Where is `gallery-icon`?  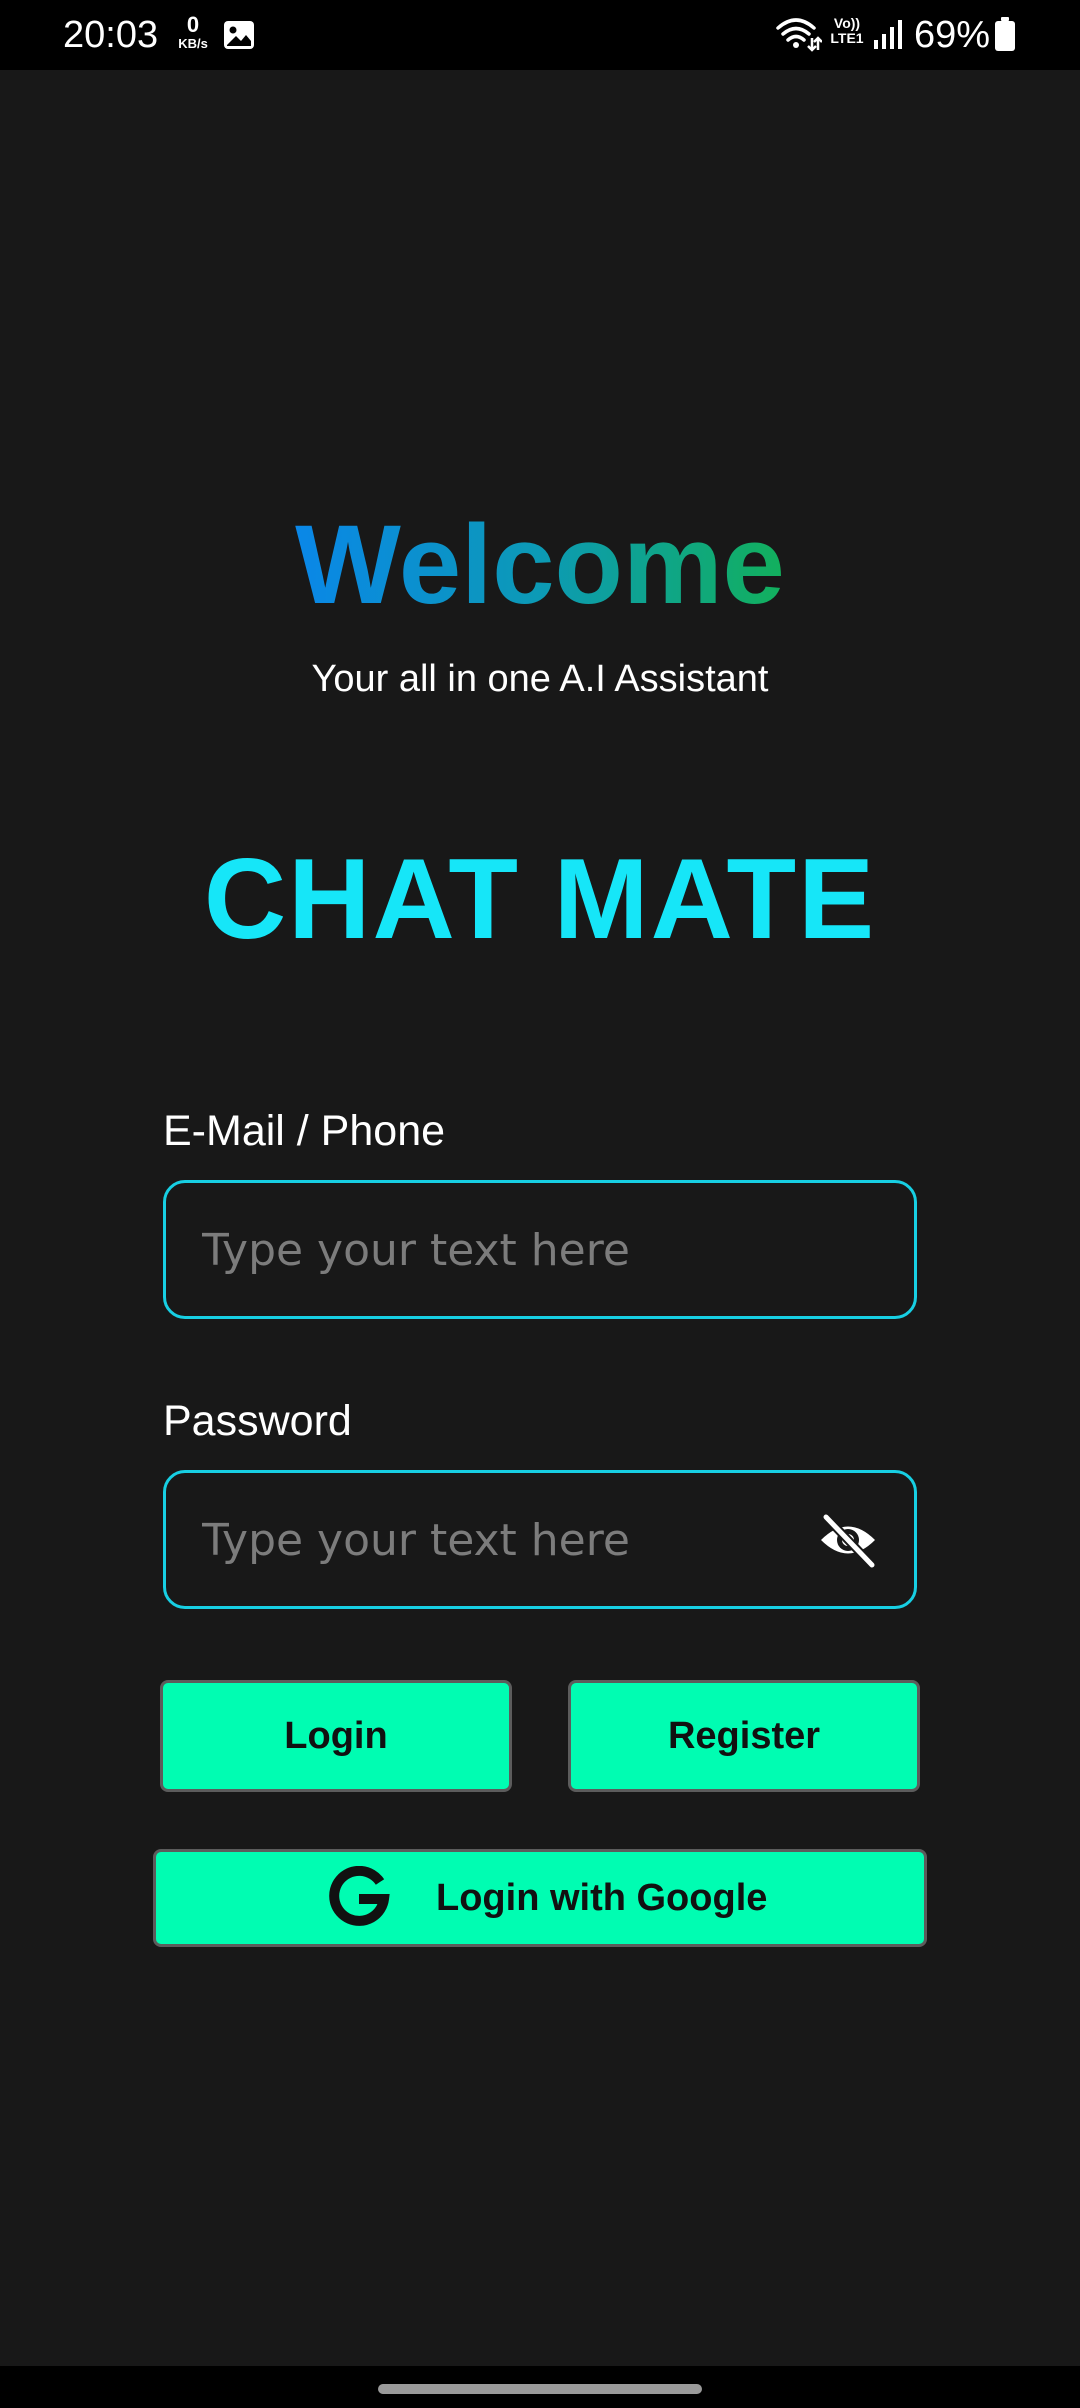
gallery-icon is located at coordinates (239, 35).